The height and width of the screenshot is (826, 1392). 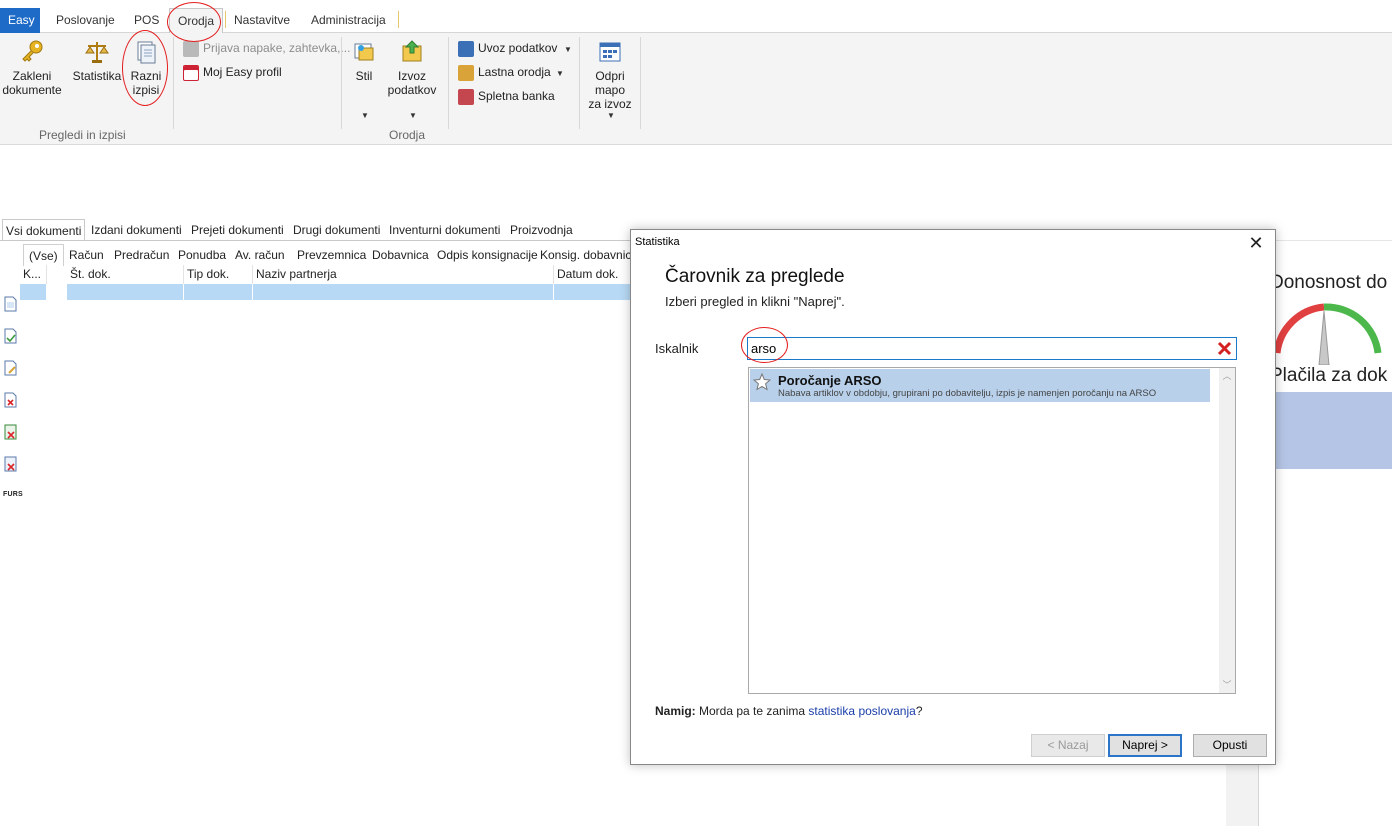 What do you see at coordinates (675, 711) in the screenshot?
I see `hint-label: Namig:` at bounding box center [675, 711].